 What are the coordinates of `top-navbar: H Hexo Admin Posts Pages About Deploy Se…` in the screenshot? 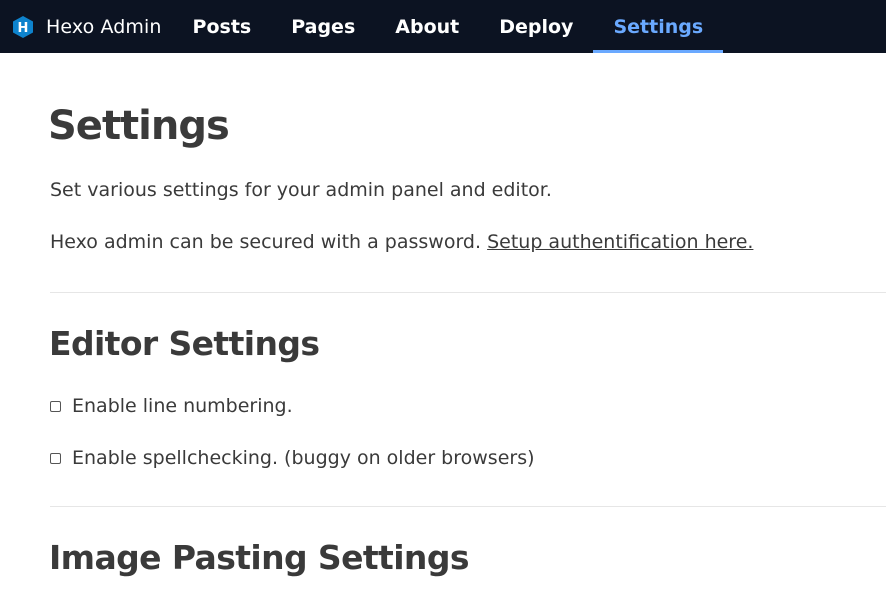 It's located at (443, 26).